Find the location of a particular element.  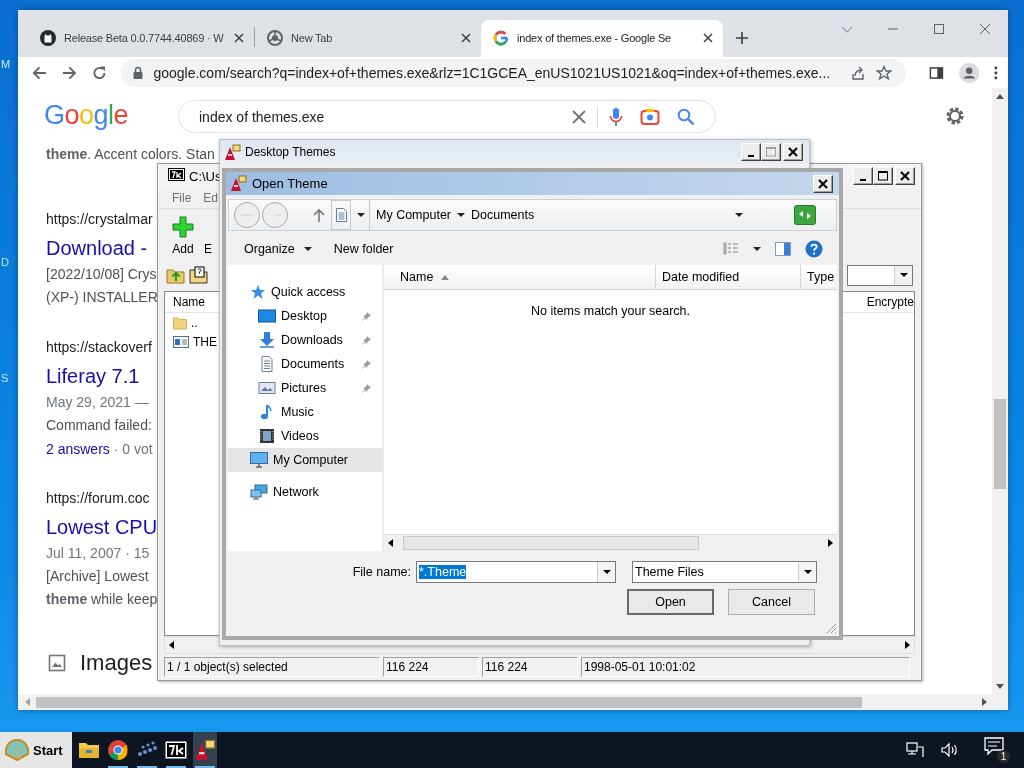

empty-message: No items match your search. is located at coordinates (610, 311).